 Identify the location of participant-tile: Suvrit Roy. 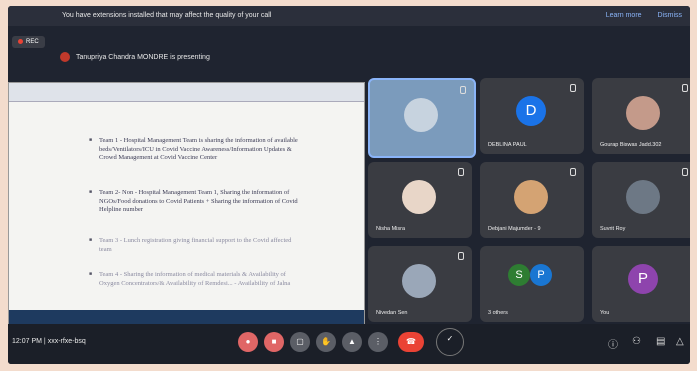
(641, 200).